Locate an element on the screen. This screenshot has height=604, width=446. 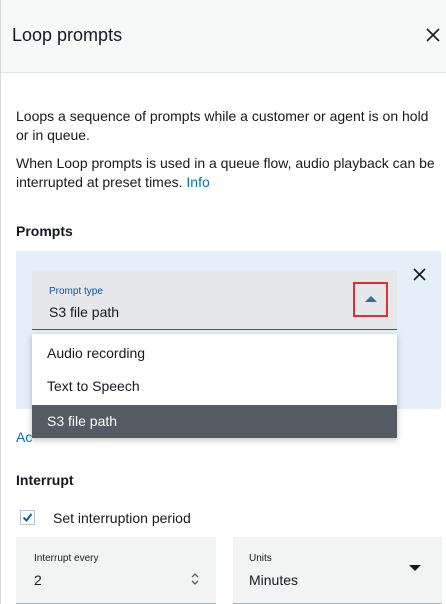
checkmark-icon is located at coordinates (27, 518).